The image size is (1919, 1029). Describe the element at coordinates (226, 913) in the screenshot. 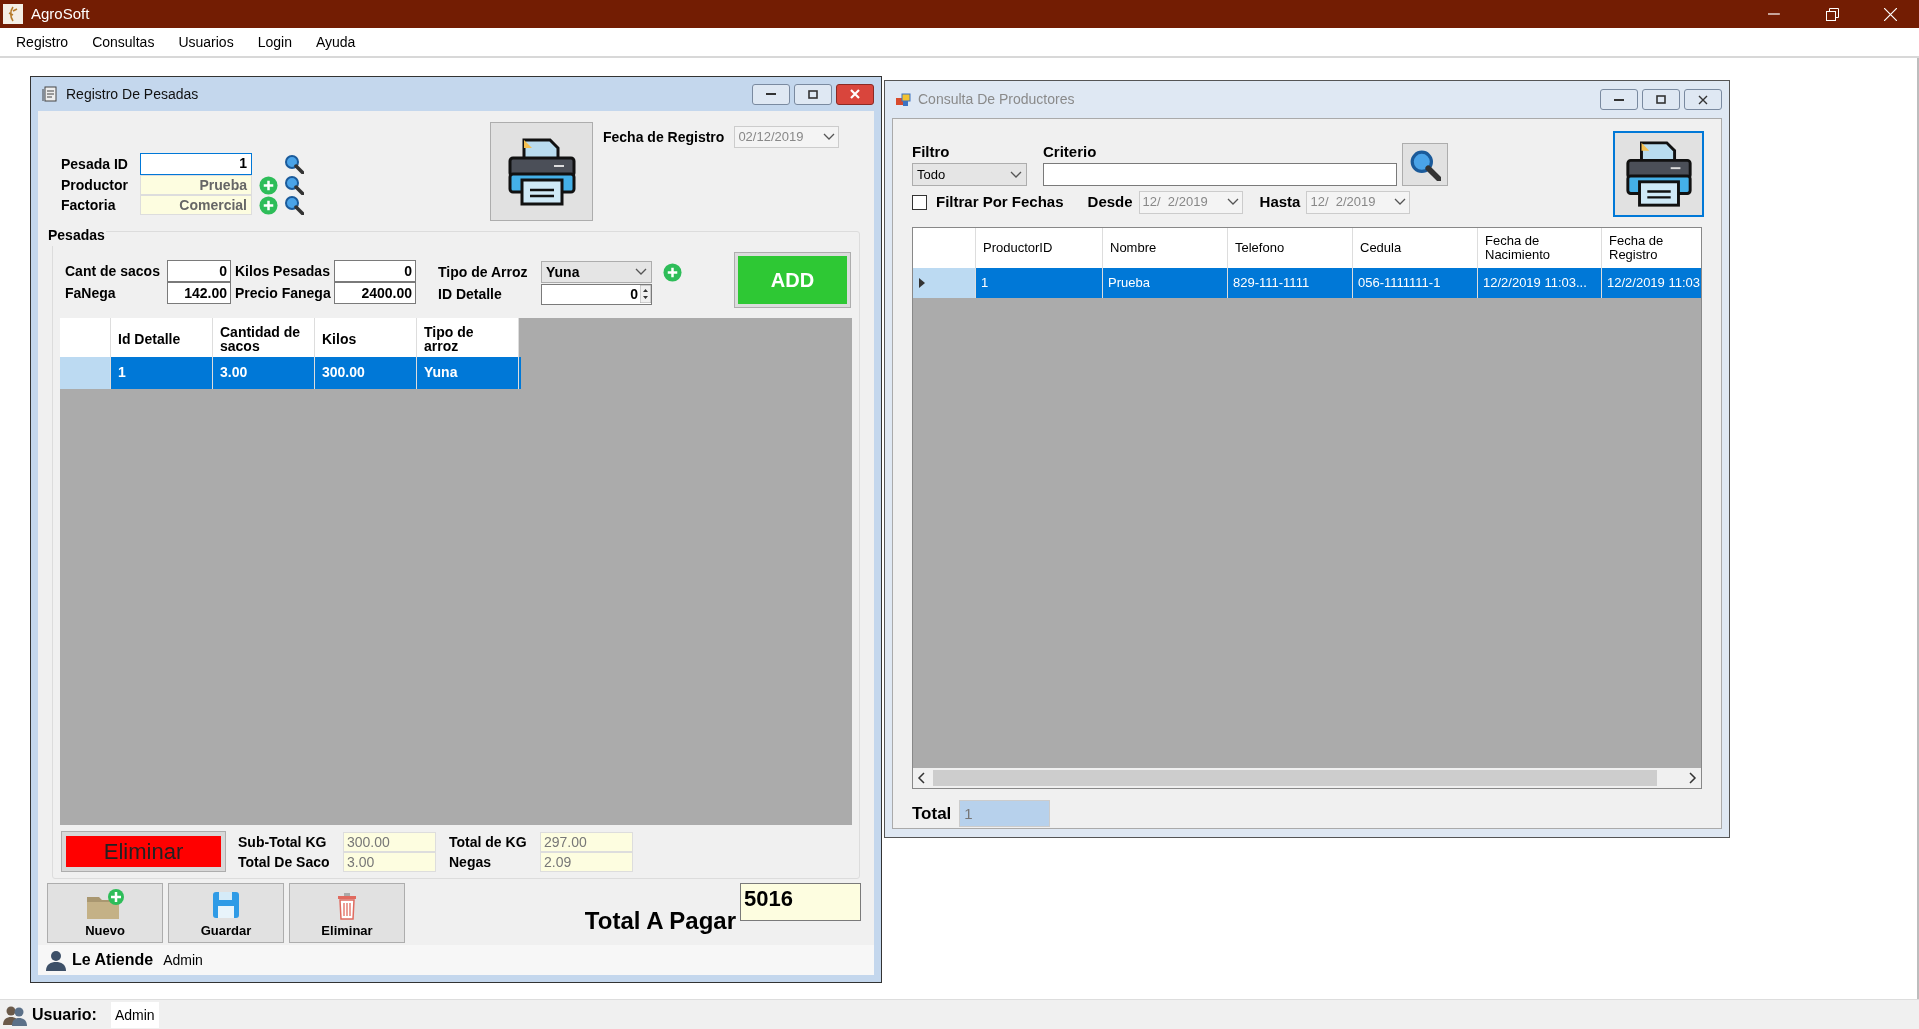

I see `toolbar-button: Guardar` at that location.